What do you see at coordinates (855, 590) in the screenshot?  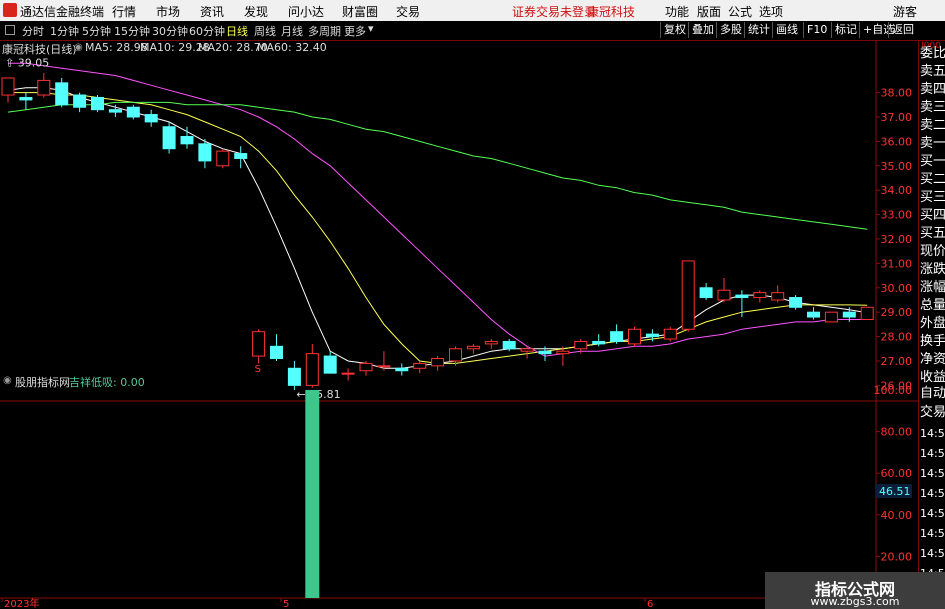 I see `watermark-banner: 指标公式网 www.zbgs3.com` at bounding box center [855, 590].